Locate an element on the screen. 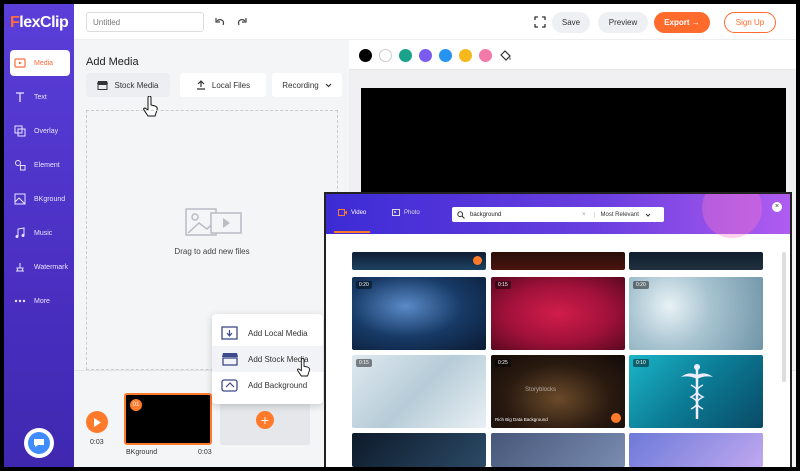 This screenshot has height=471, width=800. clear-search-icon: × is located at coordinates (584, 215).